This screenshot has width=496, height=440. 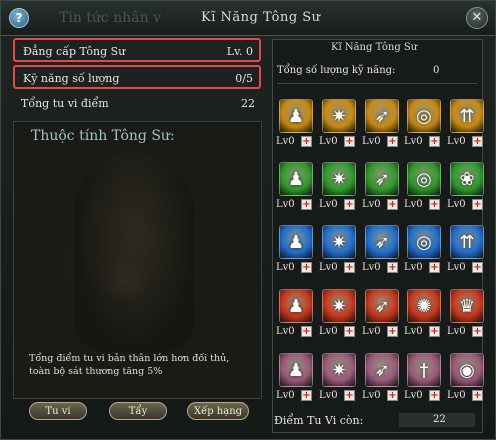 I want to click on flame-figure-icon: ♟, so click(x=296, y=116).